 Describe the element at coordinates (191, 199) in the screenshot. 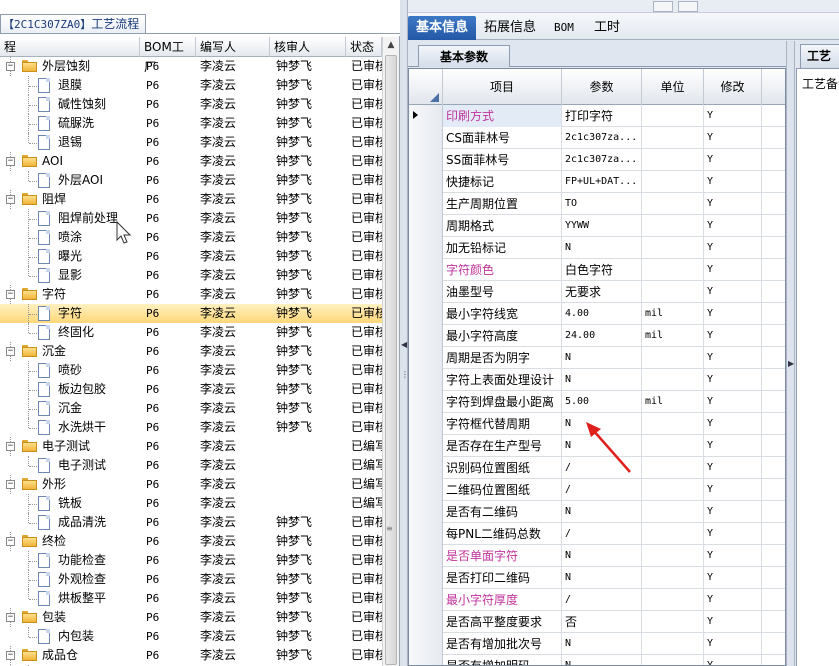

I see `tree-folder-row: − 阻焊 P6 李凌云 钟梦飞 已审核` at that location.